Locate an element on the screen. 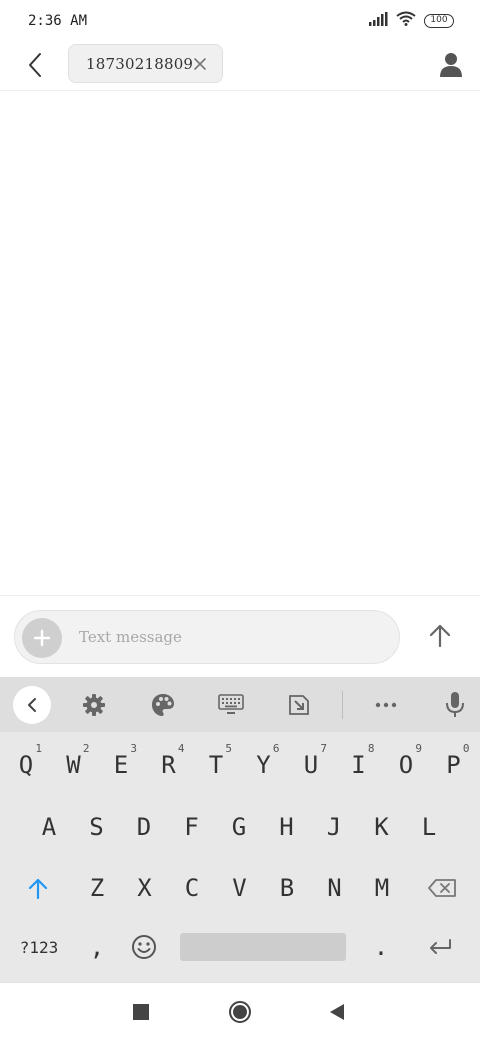  key-a: A is located at coordinates (49, 827).